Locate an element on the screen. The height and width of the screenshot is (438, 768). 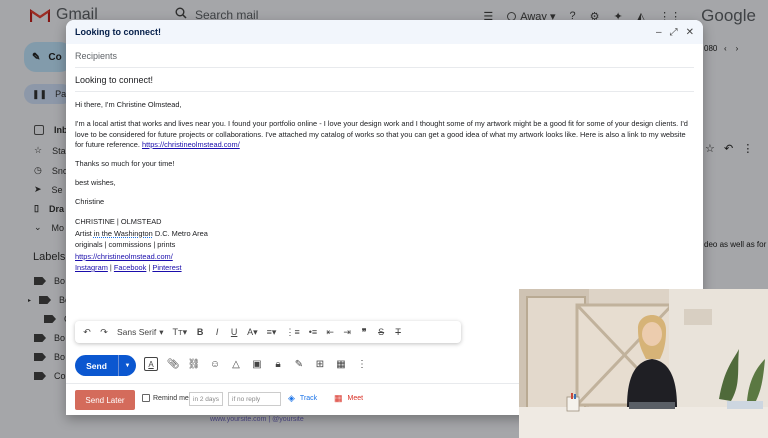
checkbox-icon is located at coordinates (146, 398).